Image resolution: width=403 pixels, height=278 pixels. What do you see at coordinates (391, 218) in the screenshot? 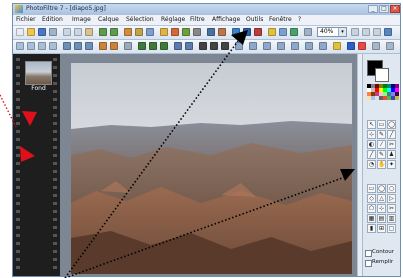
I see `vlines-shape-icon: ▥` at bounding box center [391, 218].